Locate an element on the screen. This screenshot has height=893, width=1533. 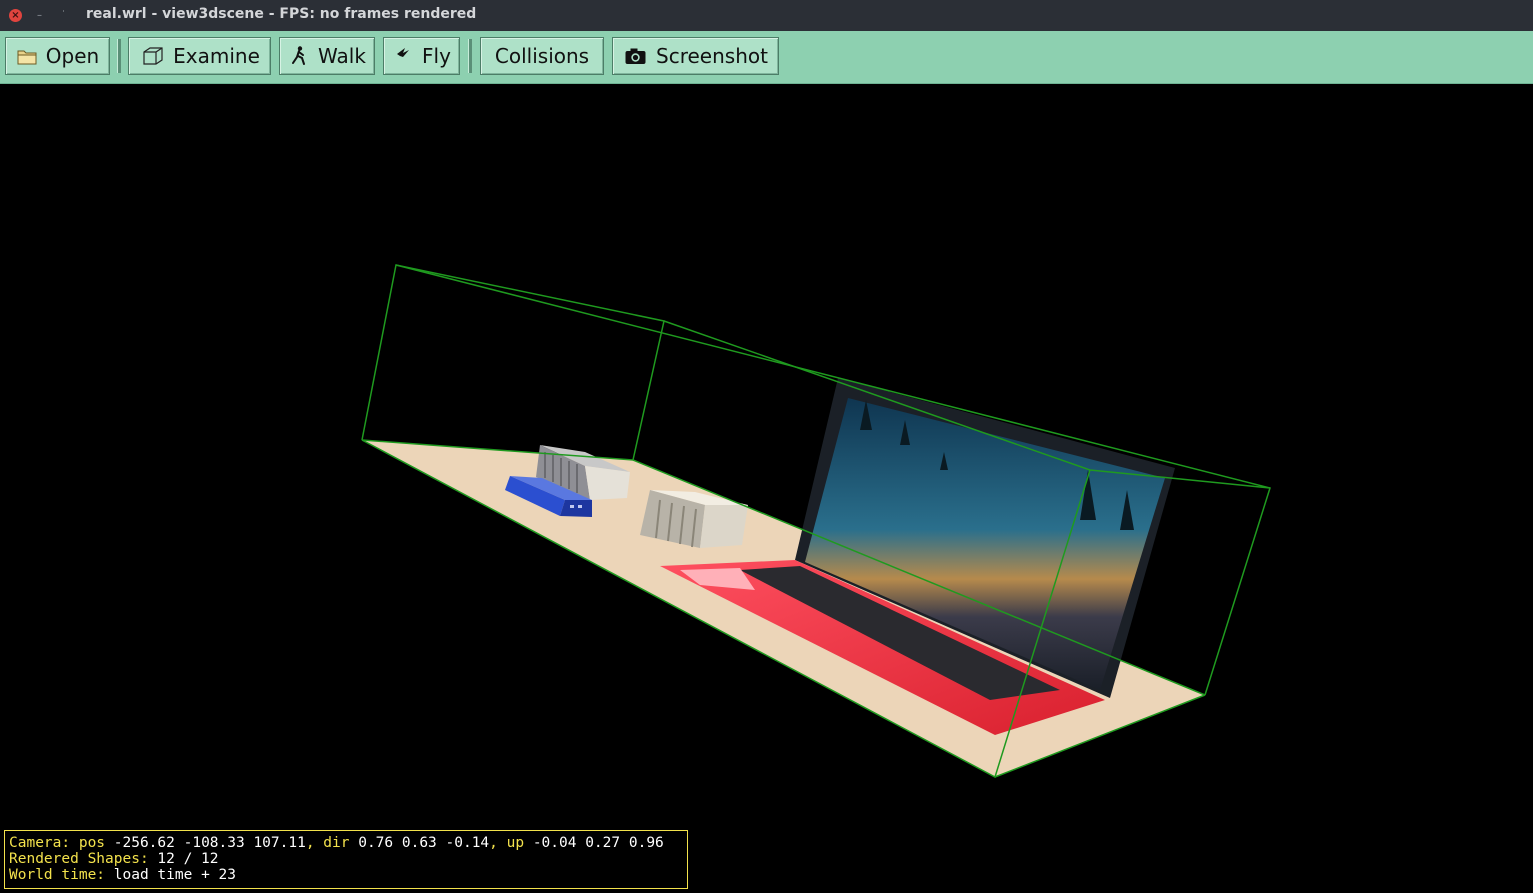
collisions-button: Collisions is located at coordinates (542, 56).